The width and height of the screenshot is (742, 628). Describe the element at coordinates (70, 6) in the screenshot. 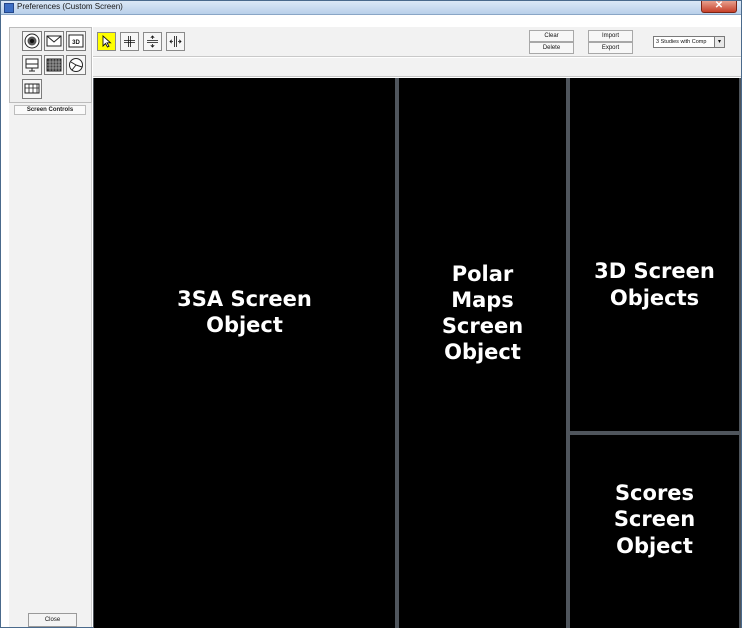

I see `window-title: Preferences (Custom Screen)` at that location.